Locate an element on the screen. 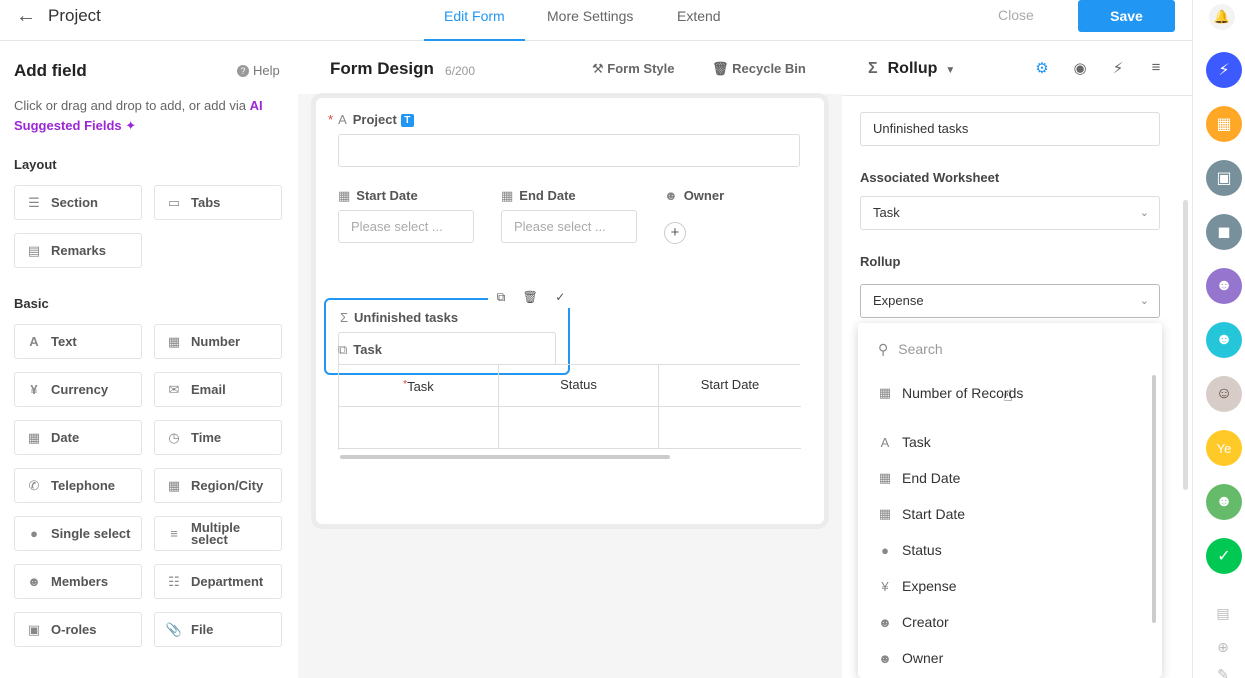  table-header: Start Date is located at coordinates (730, 386).